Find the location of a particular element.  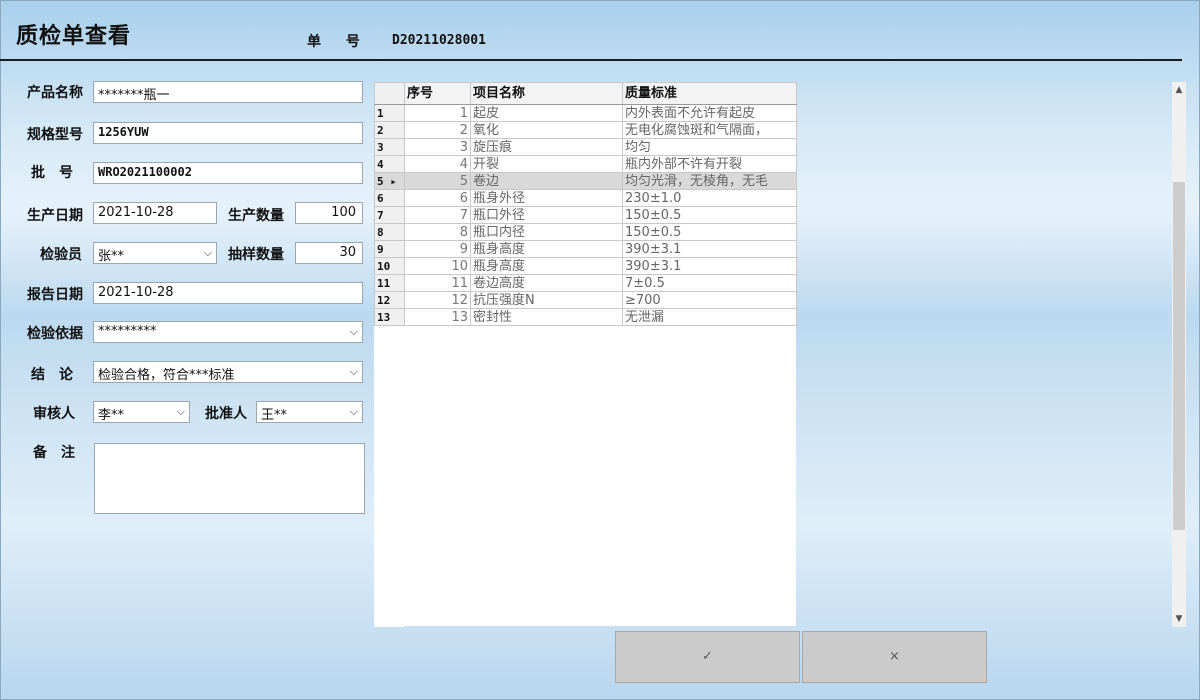

table-row: 3 3 旋压痕 均匀 is located at coordinates (585, 147).